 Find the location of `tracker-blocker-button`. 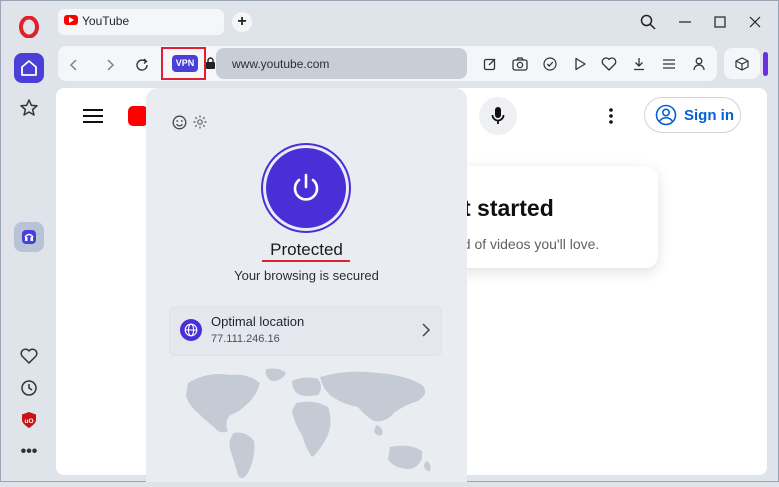

tracker-blocker-button is located at coordinates (550, 64).